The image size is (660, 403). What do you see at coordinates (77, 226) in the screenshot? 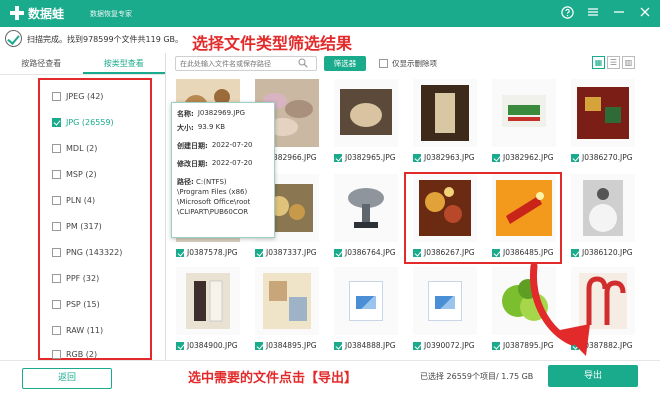
I see `type-item-pm: PM (317)` at bounding box center [77, 226].